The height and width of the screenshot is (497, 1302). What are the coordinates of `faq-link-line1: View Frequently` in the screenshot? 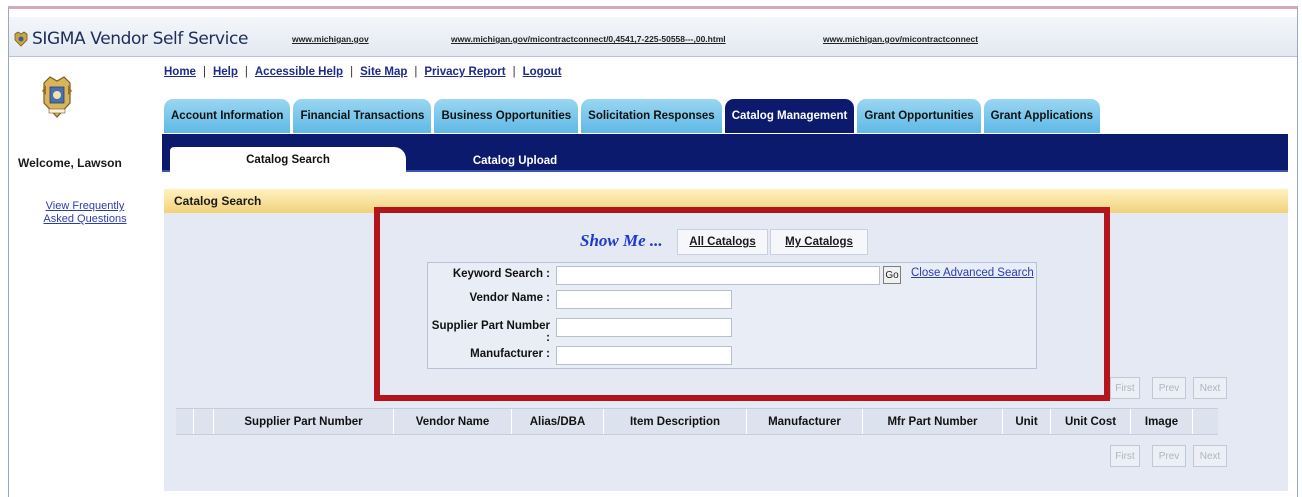 It's located at (85, 206).